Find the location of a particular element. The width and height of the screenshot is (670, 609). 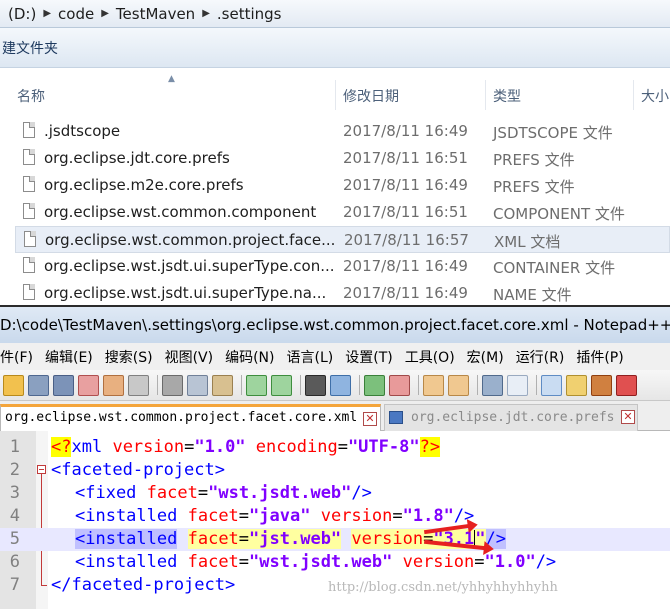

document-map-icon is located at coordinates (601, 385).